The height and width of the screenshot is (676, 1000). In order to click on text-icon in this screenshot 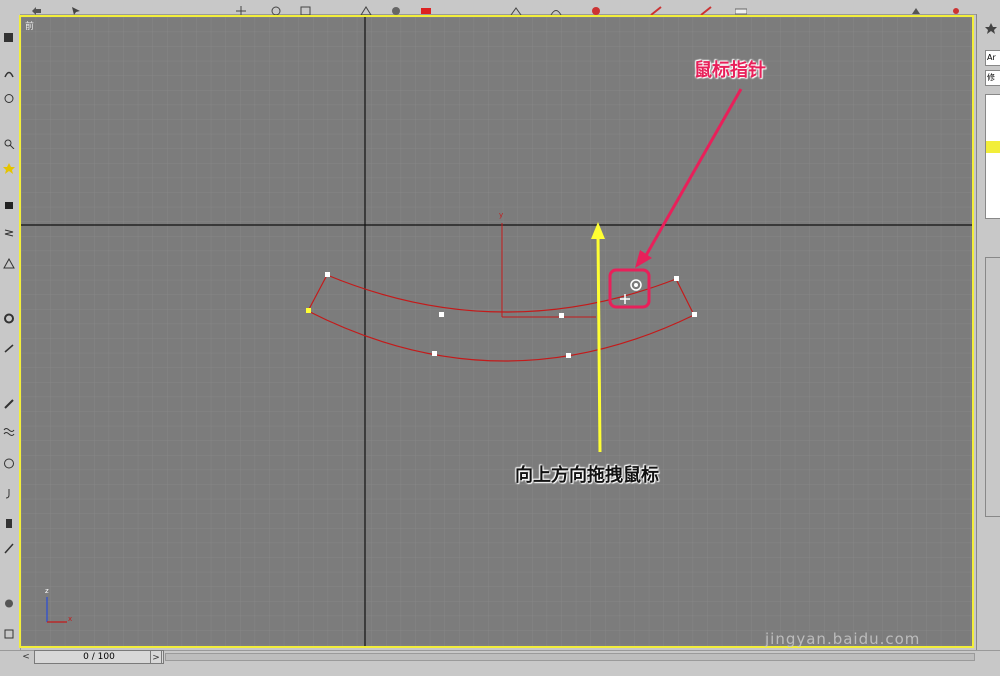, I will do `click(741, 8)`.